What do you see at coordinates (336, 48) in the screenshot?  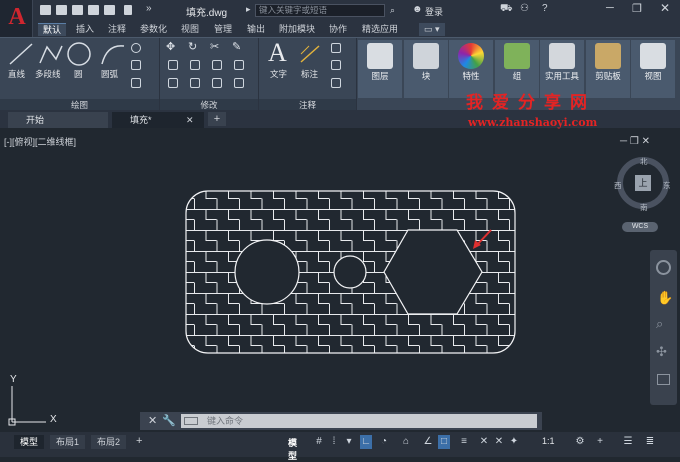 I see `linear-dim-icon` at bounding box center [336, 48].